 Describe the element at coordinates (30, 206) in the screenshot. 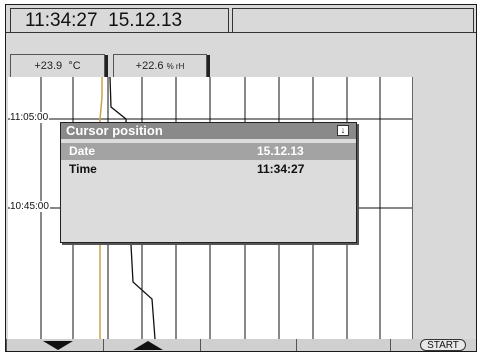

I see `time-label-lower: 10:45:00` at that location.